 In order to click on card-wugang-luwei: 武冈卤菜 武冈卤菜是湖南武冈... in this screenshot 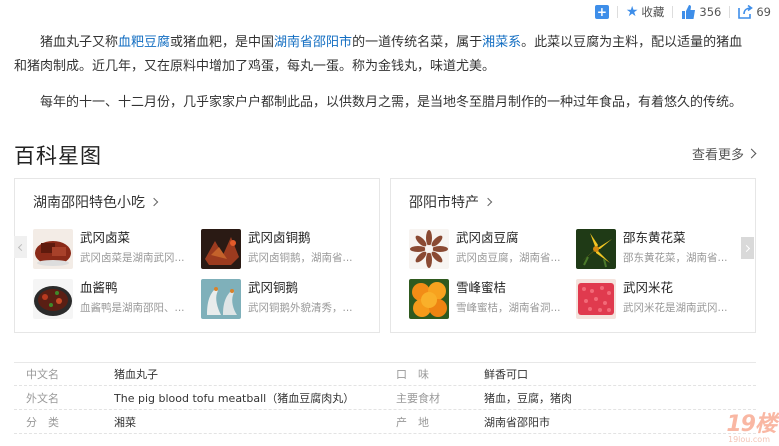, I will do `click(113, 251)`.